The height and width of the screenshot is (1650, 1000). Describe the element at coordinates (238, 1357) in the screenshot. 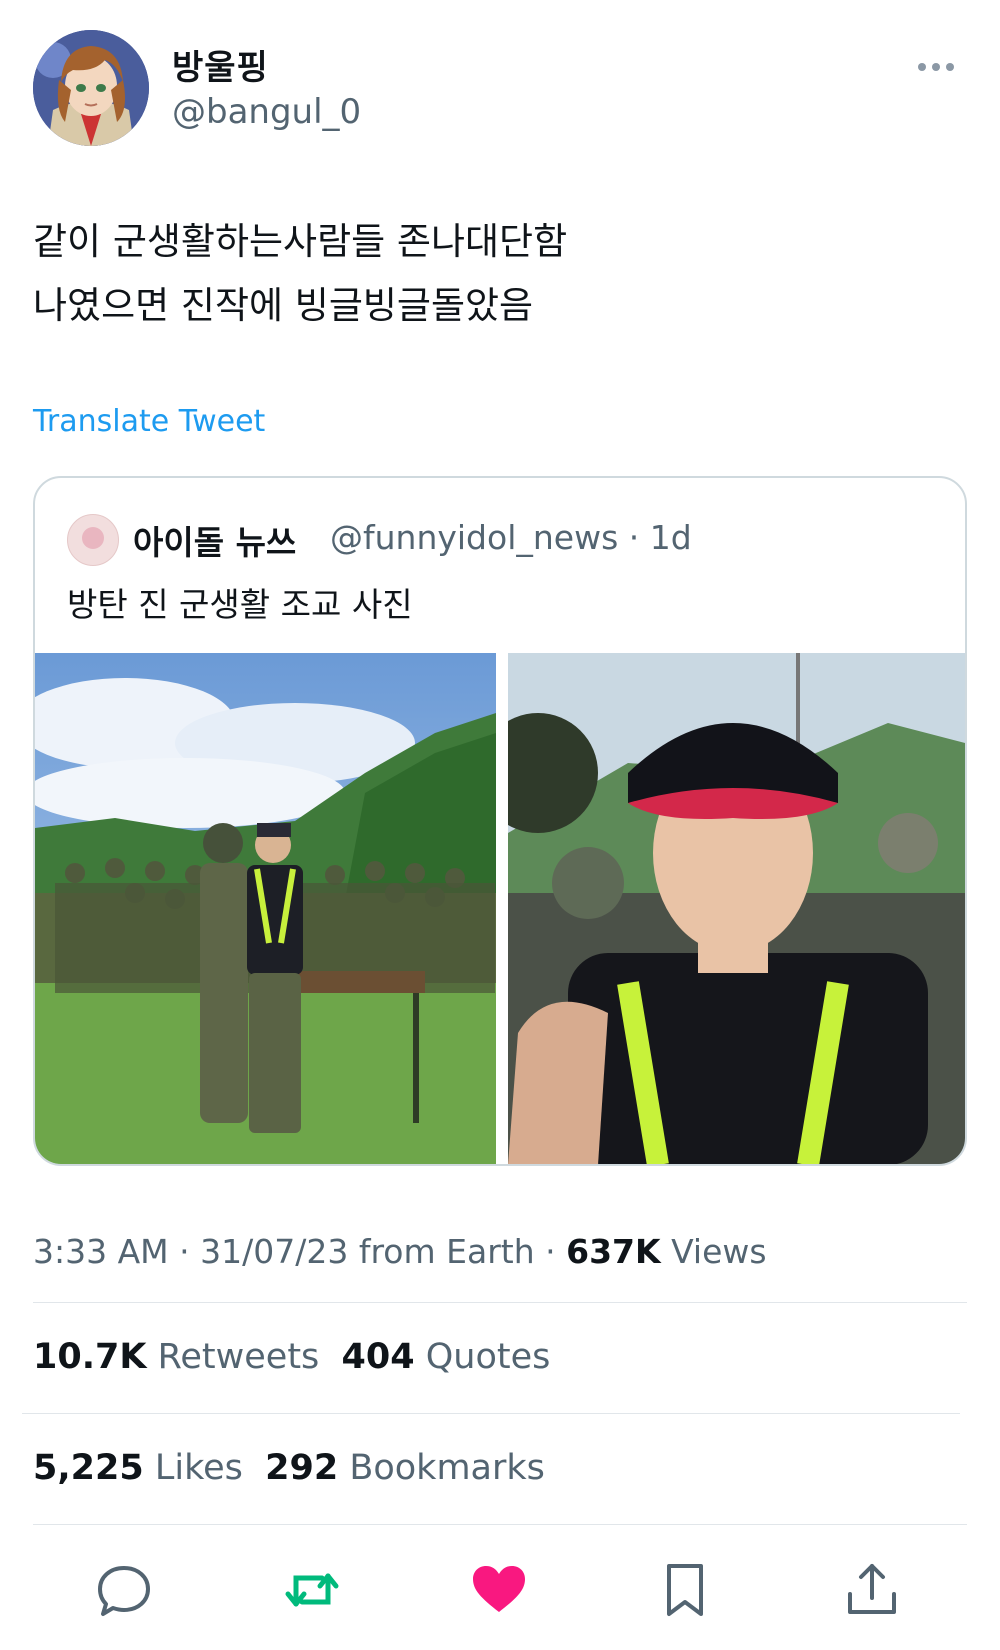

I see `retweets-label: Retweets` at that location.